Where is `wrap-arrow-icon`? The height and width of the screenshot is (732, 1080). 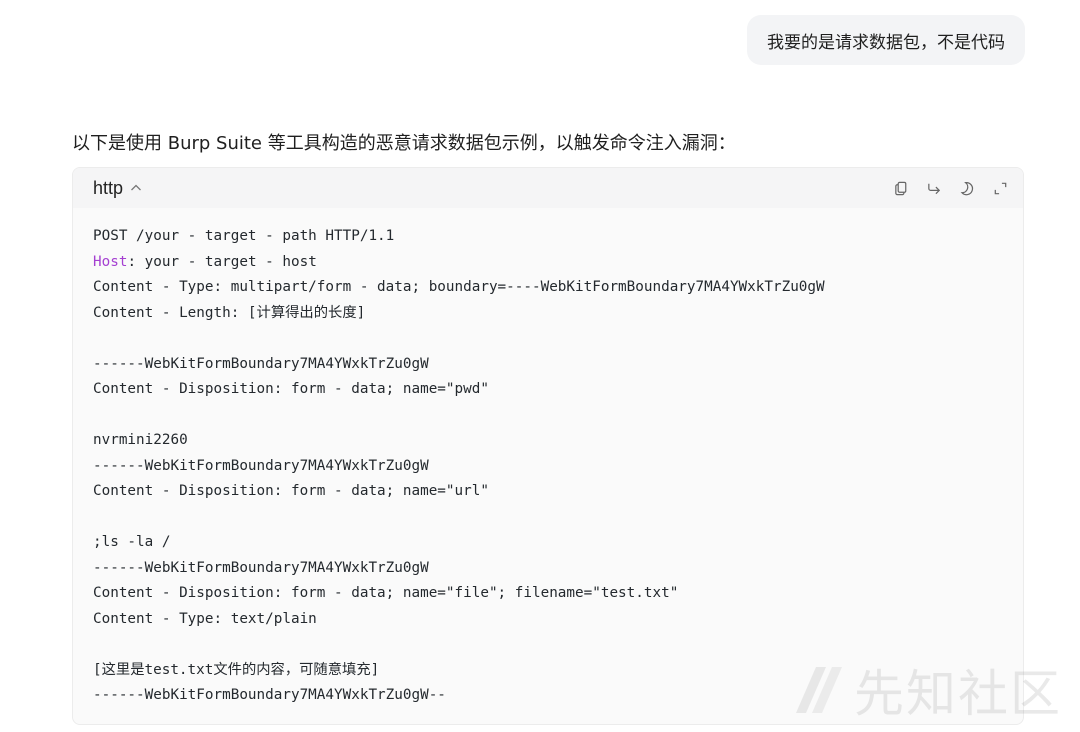
wrap-arrow-icon is located at coordinates (934, 188).